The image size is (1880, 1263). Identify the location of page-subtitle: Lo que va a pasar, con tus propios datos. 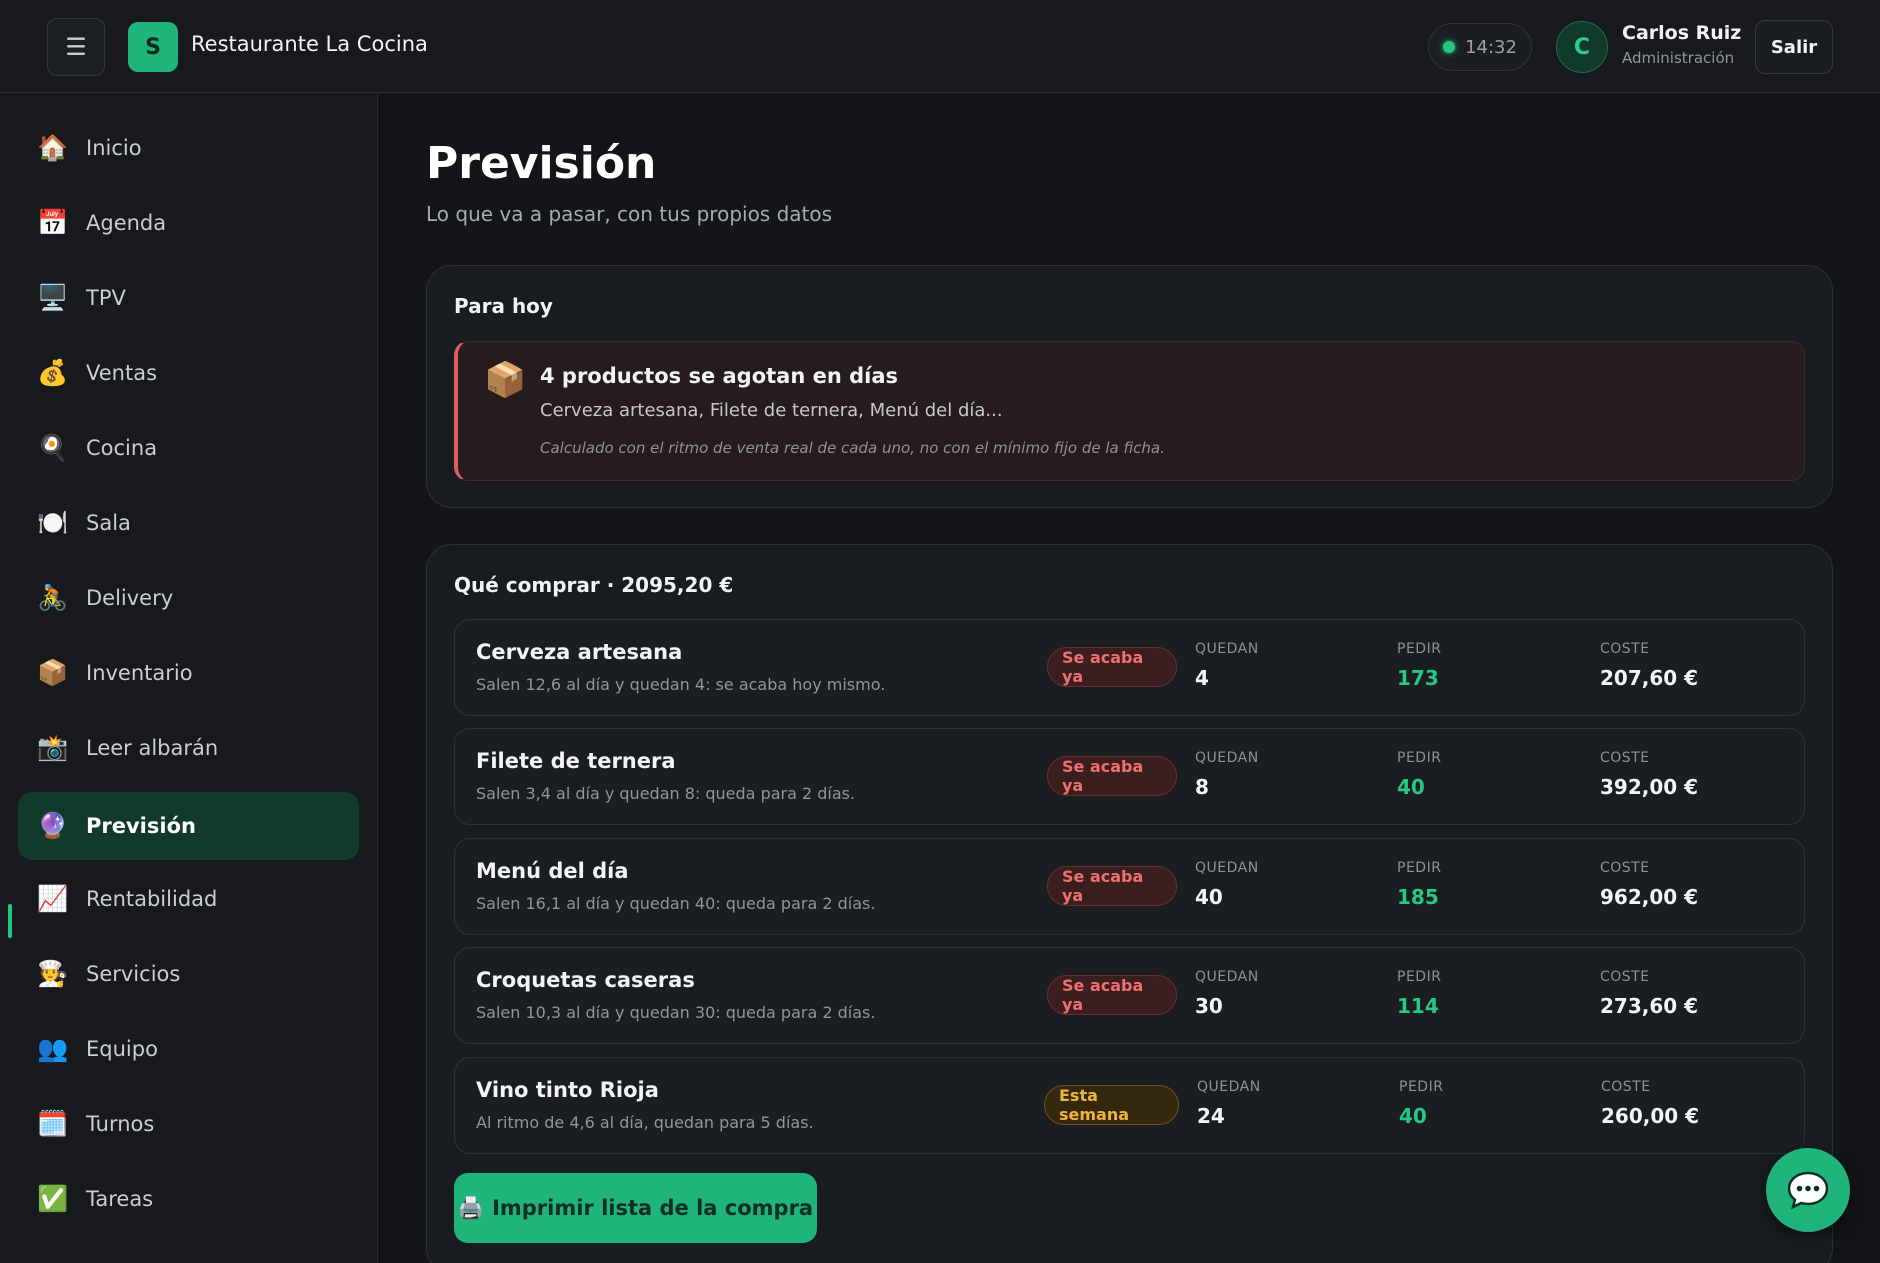
(629, 214).